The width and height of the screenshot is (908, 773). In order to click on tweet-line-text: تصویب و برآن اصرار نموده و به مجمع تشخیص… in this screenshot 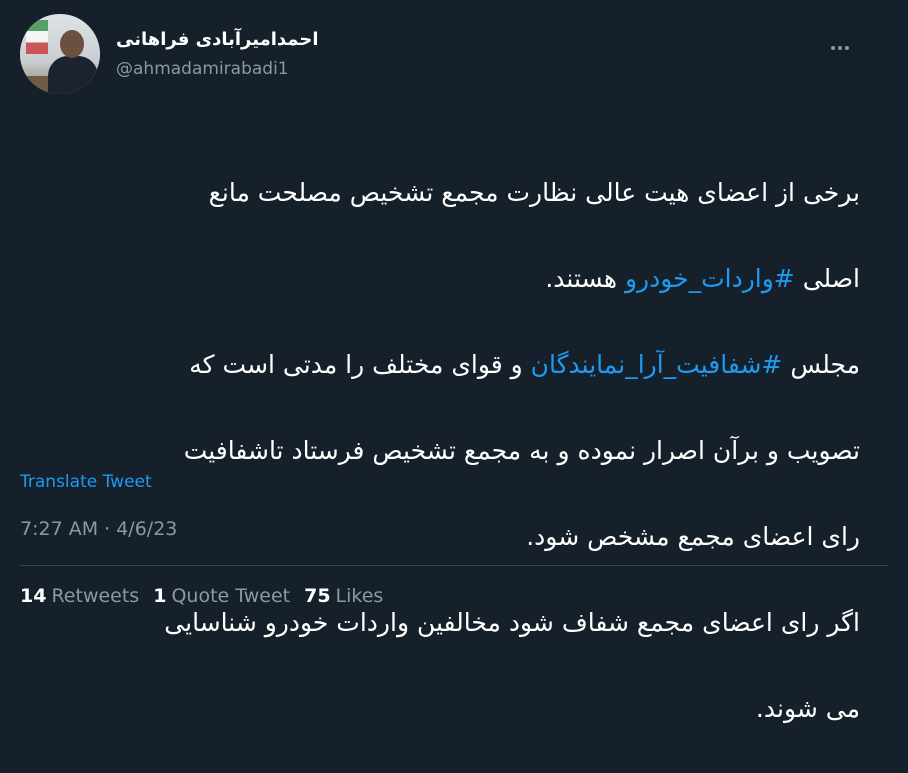, I will do `click(521, 450)`.